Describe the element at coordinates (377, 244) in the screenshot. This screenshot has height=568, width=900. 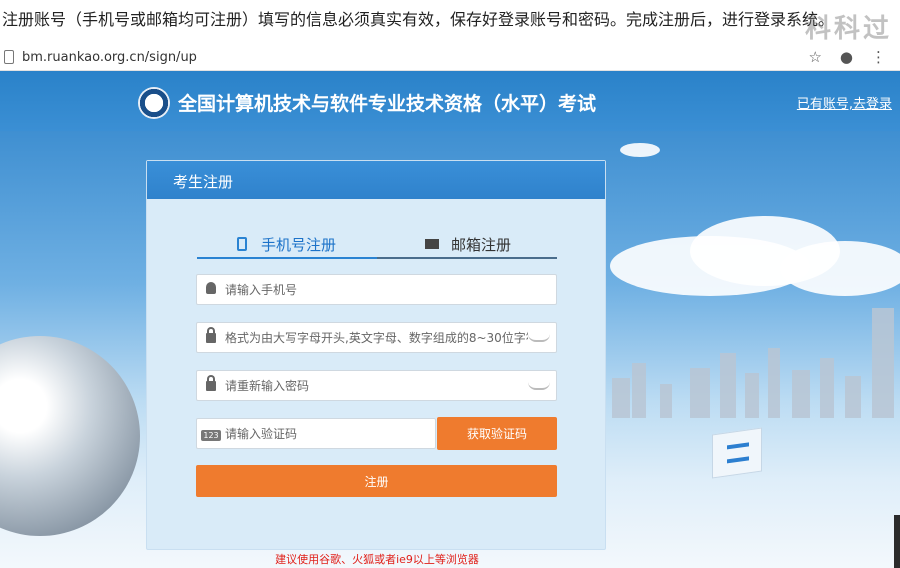
I see `register-tabs: 手机号注册 邮箱注册` at that location.